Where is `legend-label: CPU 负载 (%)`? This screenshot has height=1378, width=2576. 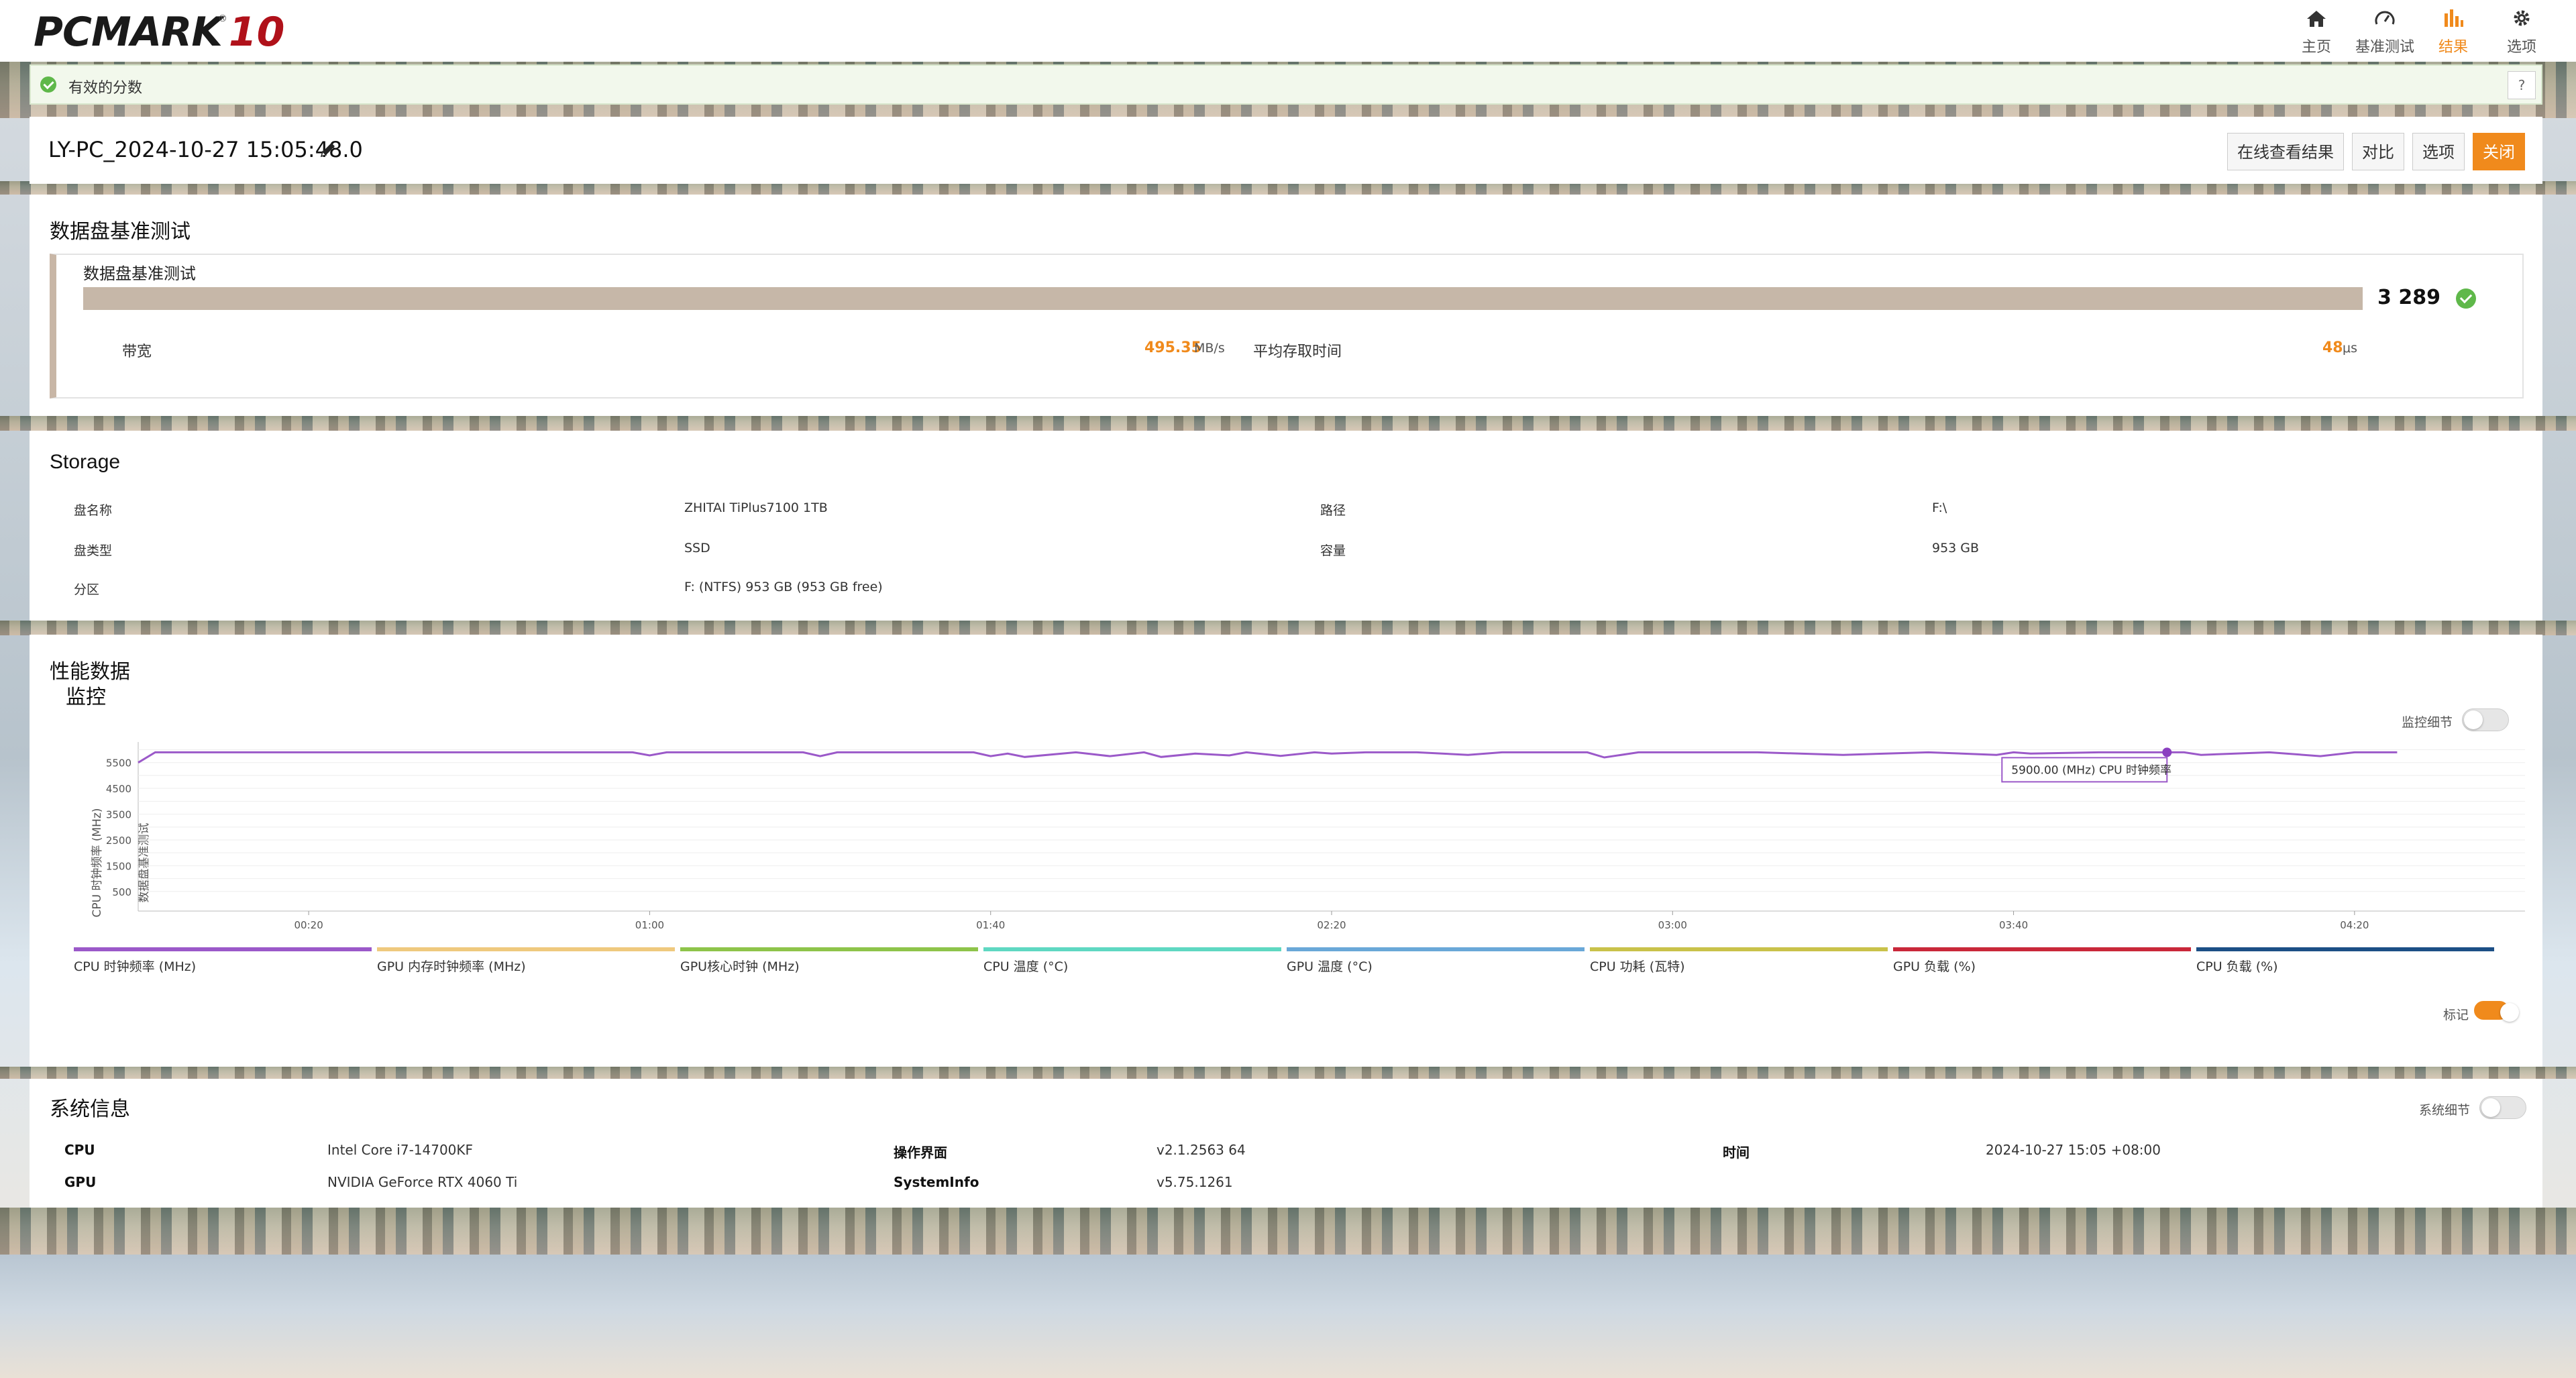
legend-label: CPU 负载 (%) is located at coordinates (2237, 966).